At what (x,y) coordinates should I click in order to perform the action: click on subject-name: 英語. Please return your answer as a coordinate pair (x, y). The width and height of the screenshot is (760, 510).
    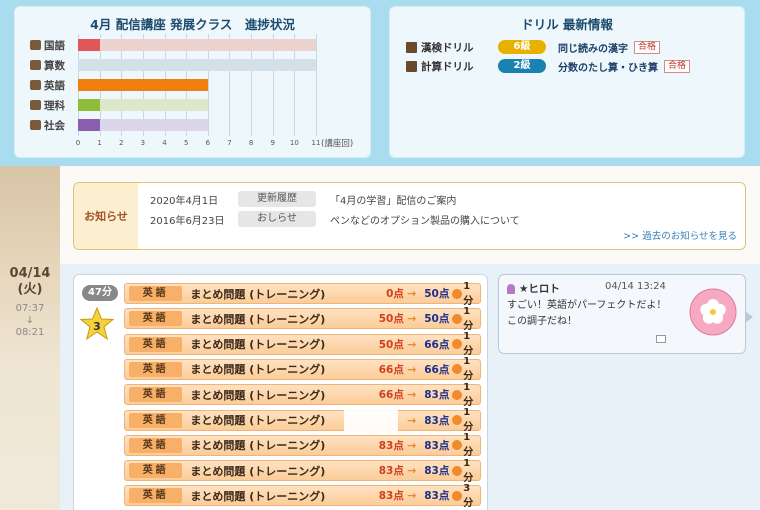
    Looking at the image, I should click on (54, 85).